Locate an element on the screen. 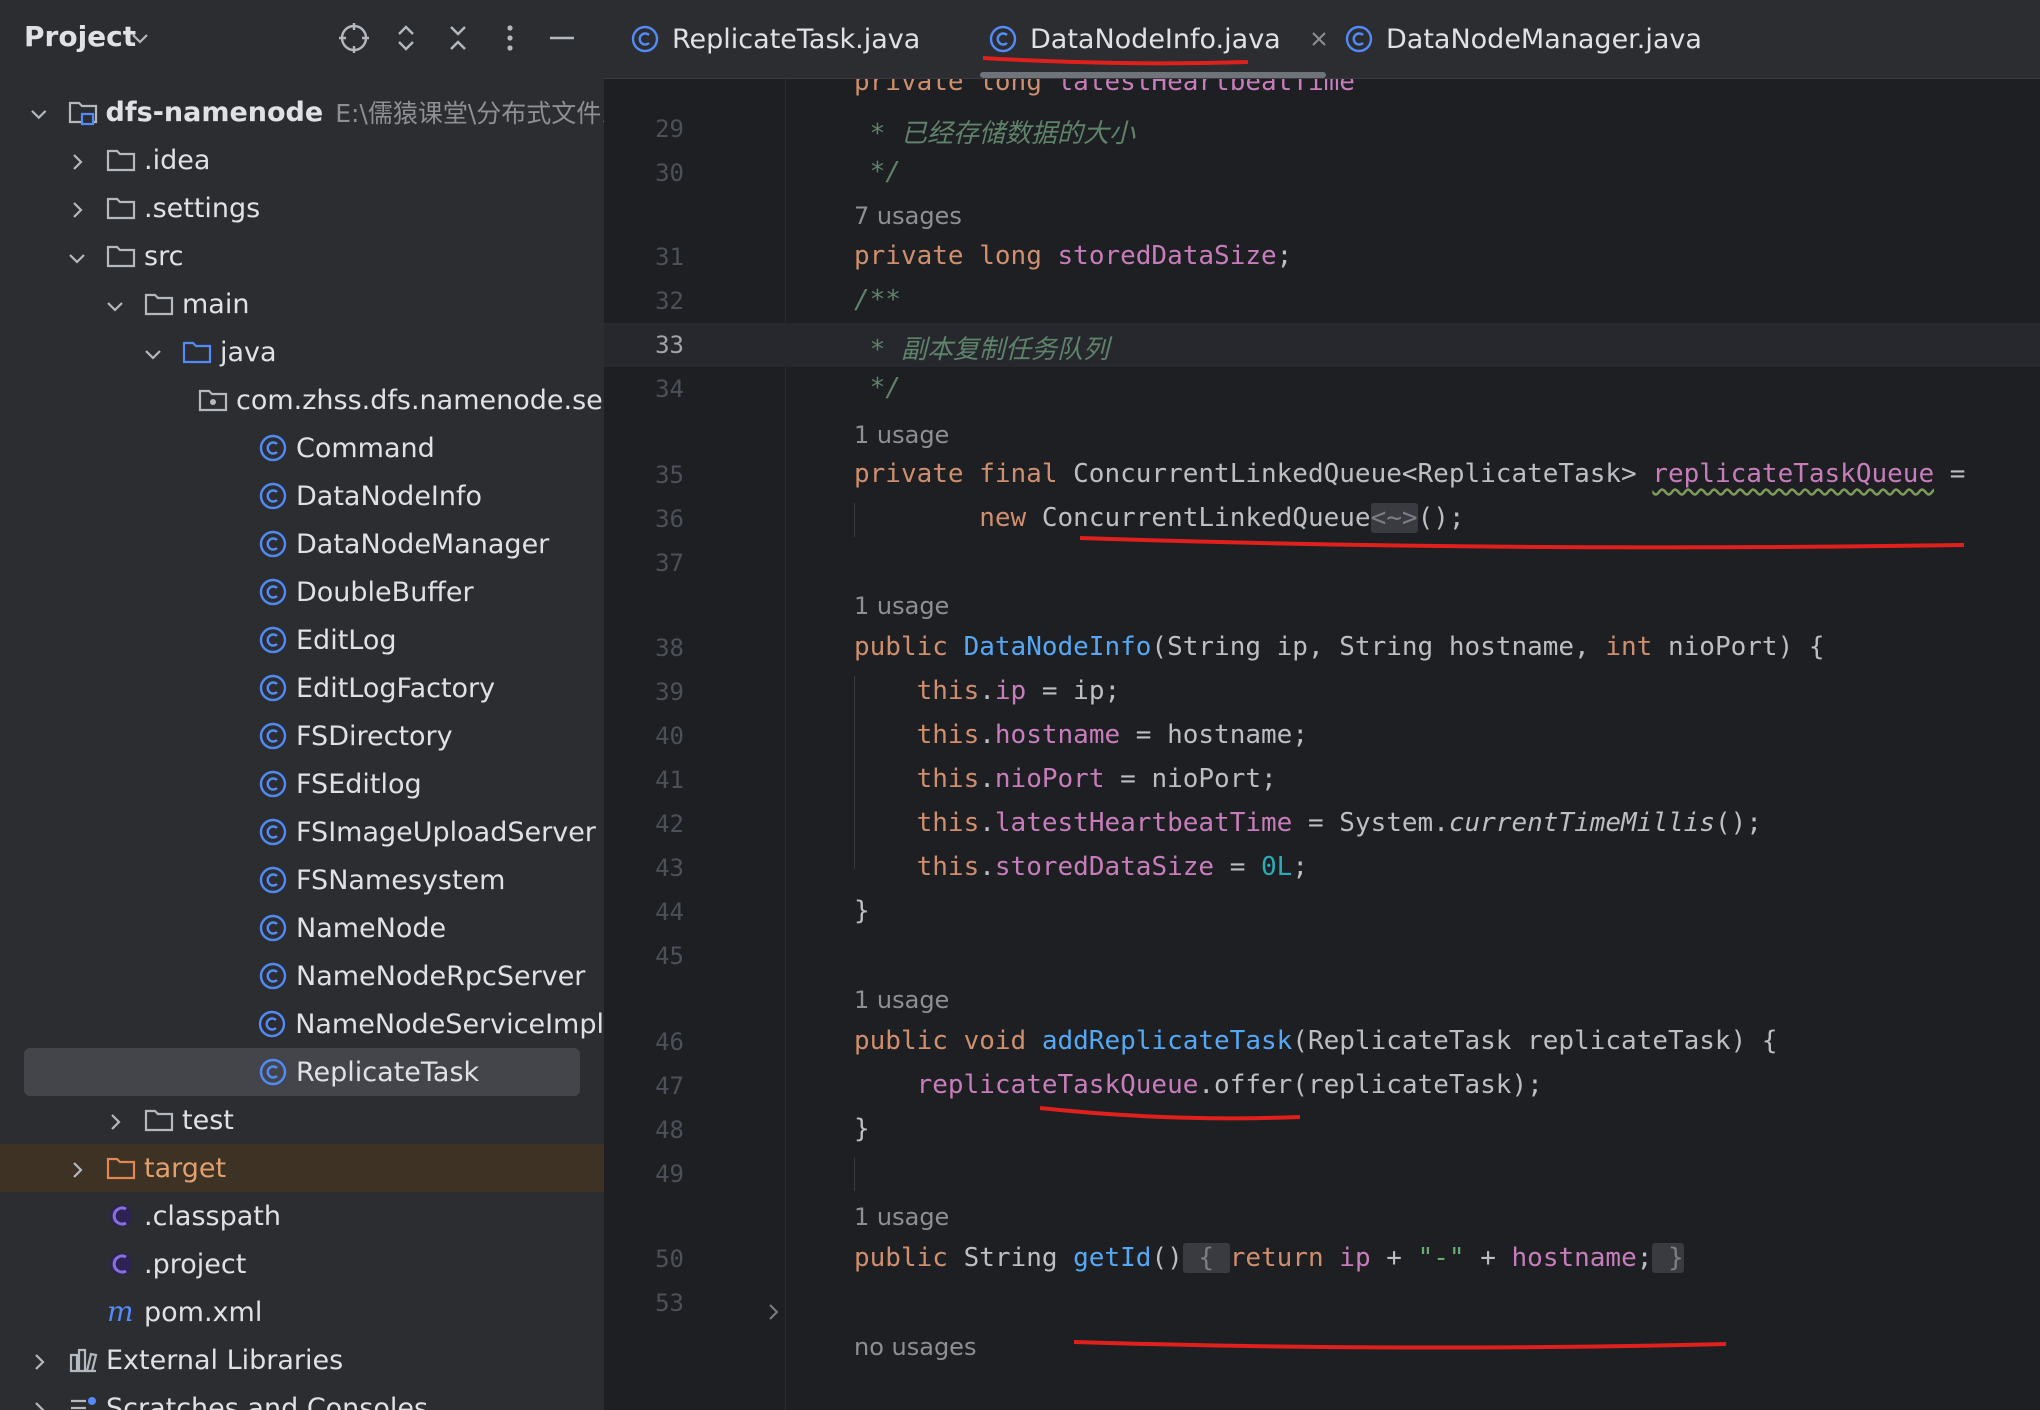  tree-item: .idea is located at coordinates (302, 160).